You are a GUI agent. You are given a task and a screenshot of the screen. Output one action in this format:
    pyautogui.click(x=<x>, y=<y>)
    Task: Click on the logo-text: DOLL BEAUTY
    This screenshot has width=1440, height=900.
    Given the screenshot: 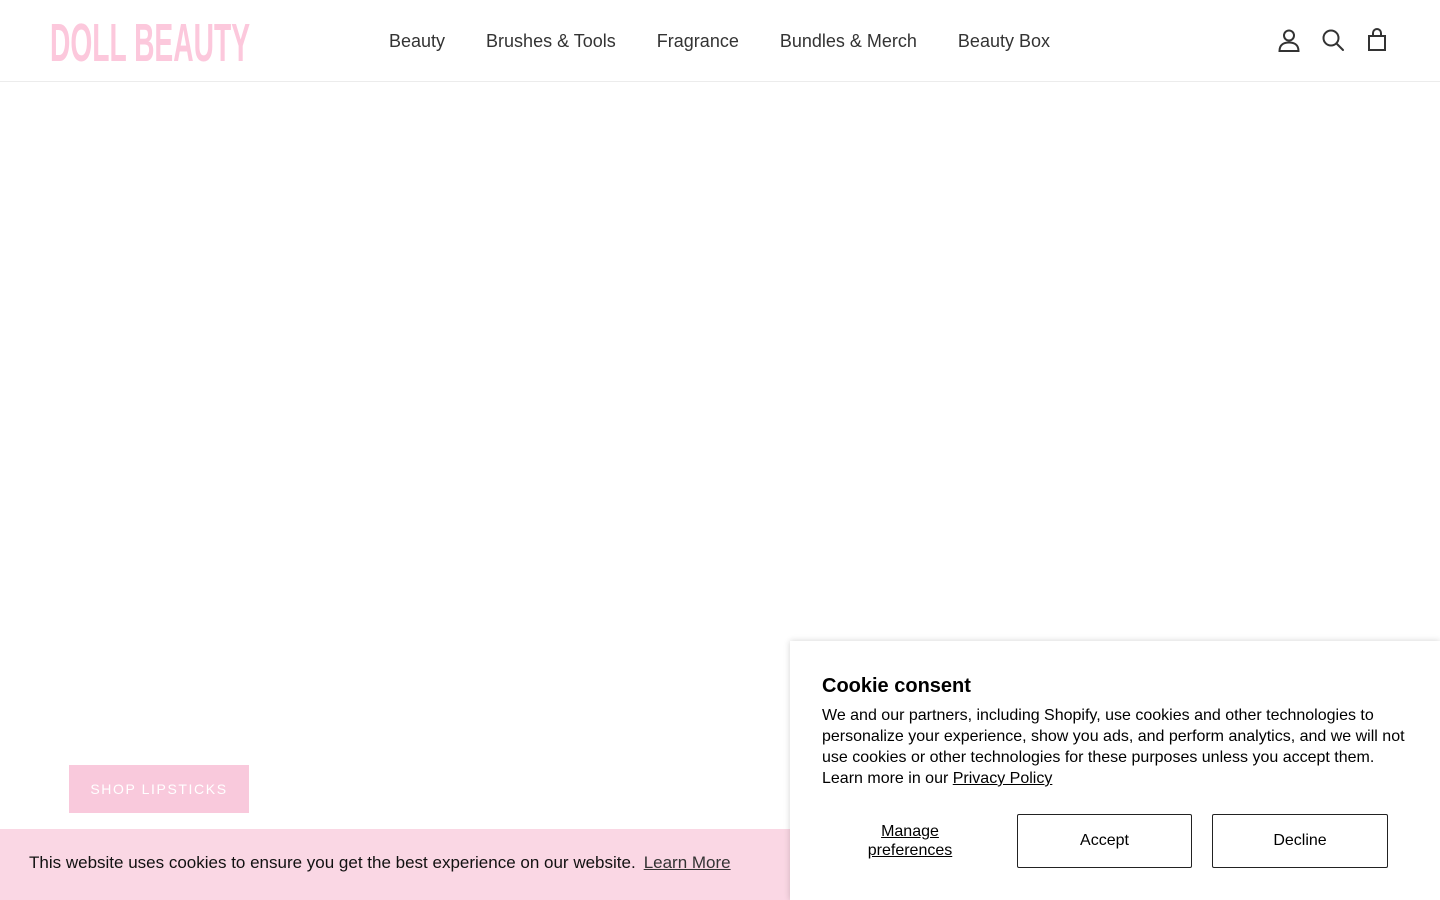 What is the action you would take?
    pyautogui.click(x=150, y=40)
    